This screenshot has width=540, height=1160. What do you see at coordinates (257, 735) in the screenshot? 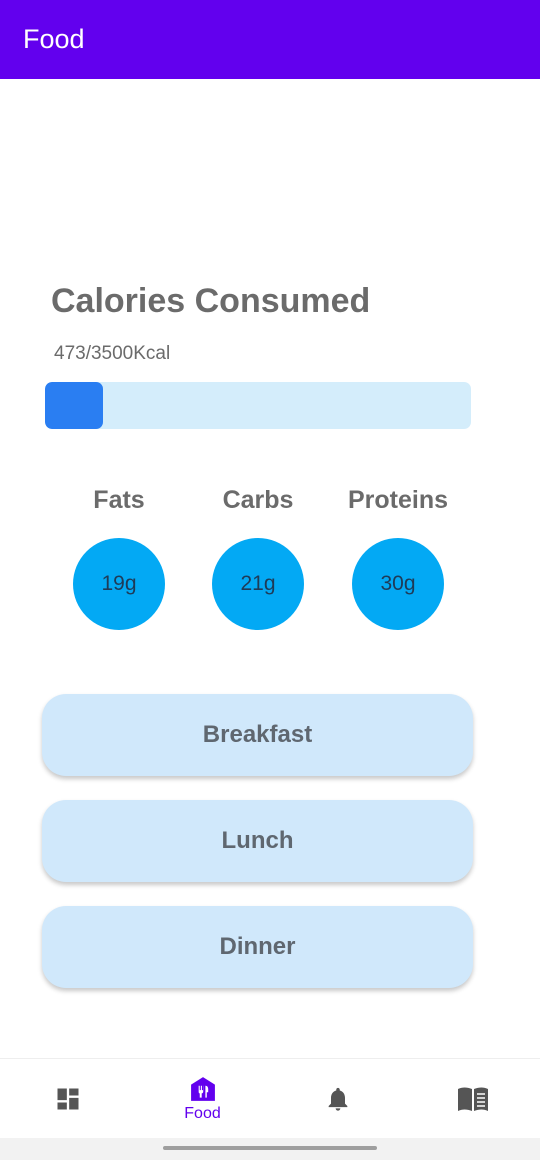
I see `breakfast-button: Breakfast` at bounding box center [257, 735].